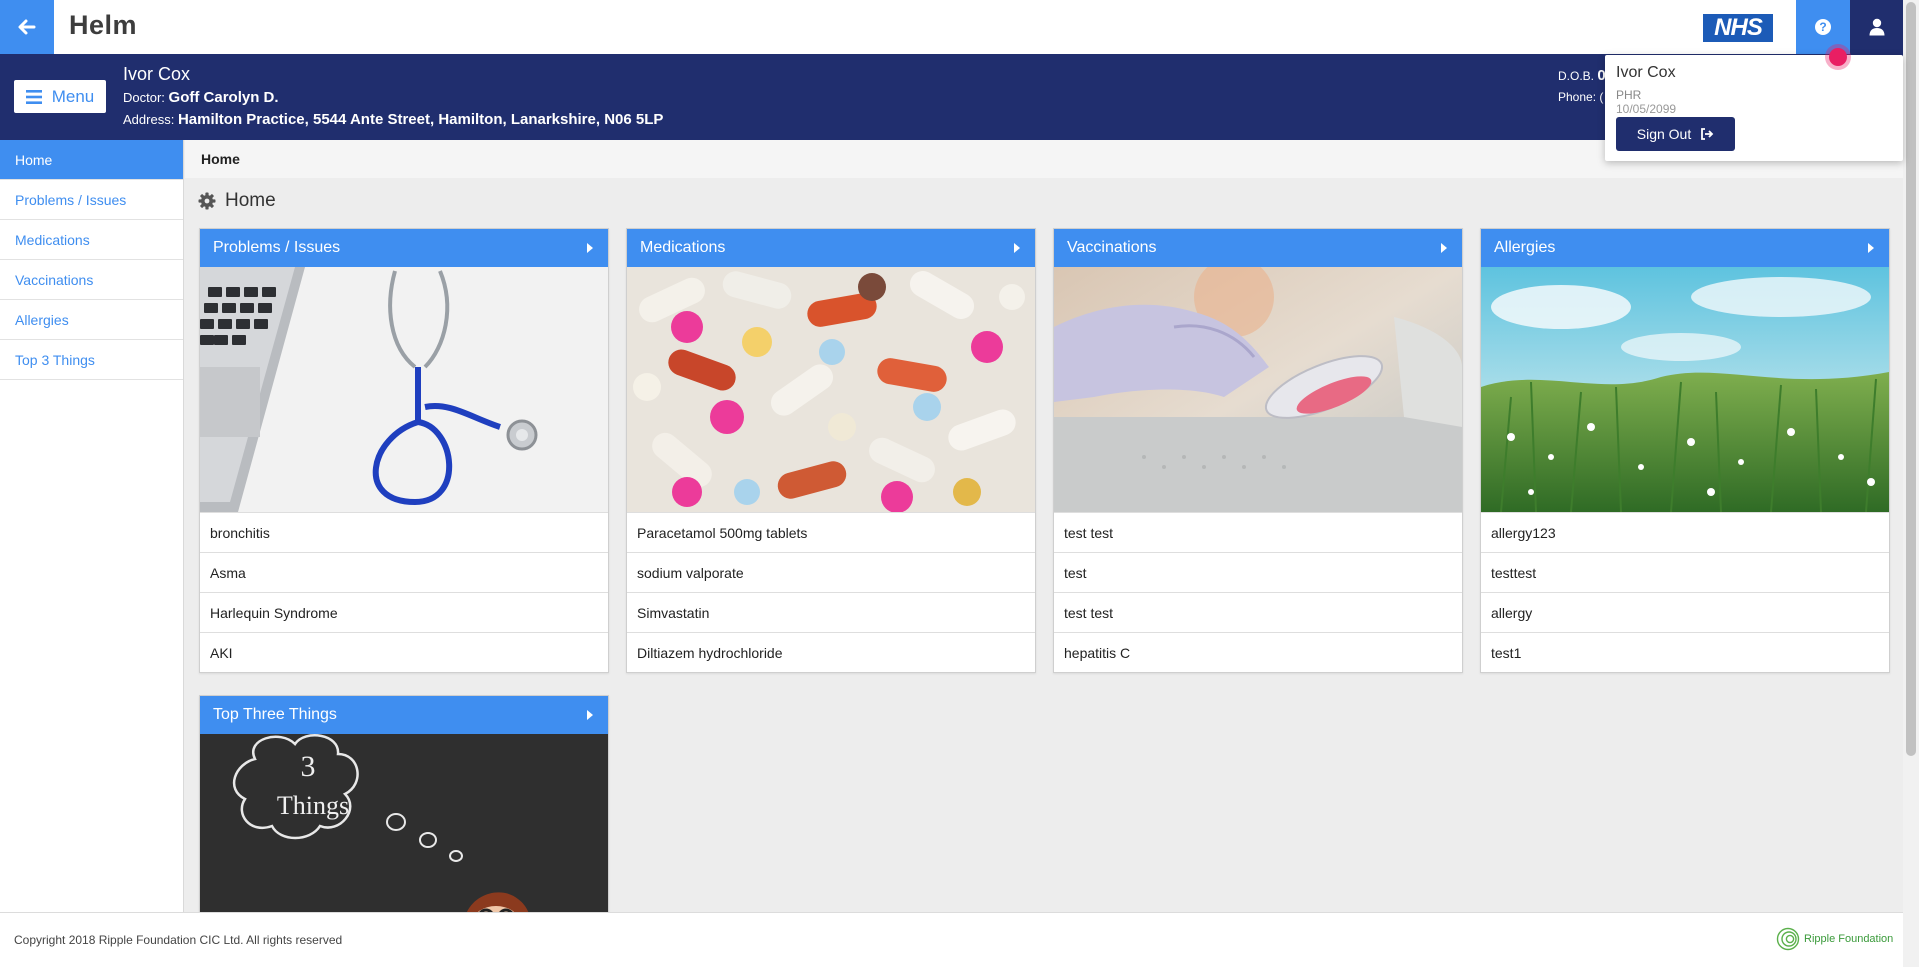  Describe the element at coordinates (1629, 95) in the screenshot. I see `user-menu-role: PHR` at that location.